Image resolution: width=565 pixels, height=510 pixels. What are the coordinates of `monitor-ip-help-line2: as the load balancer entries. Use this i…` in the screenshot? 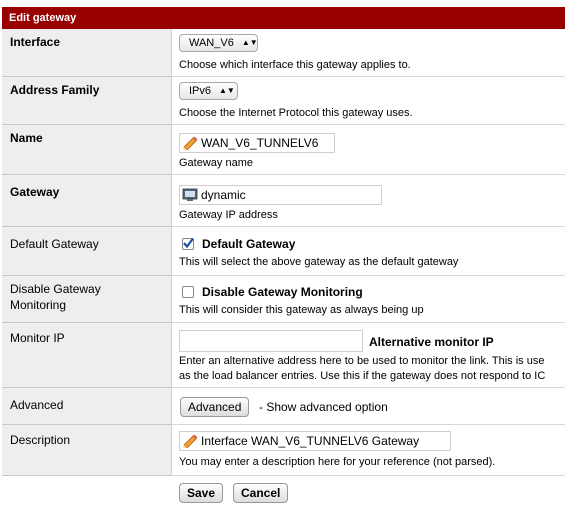 It's located at (362, 376).